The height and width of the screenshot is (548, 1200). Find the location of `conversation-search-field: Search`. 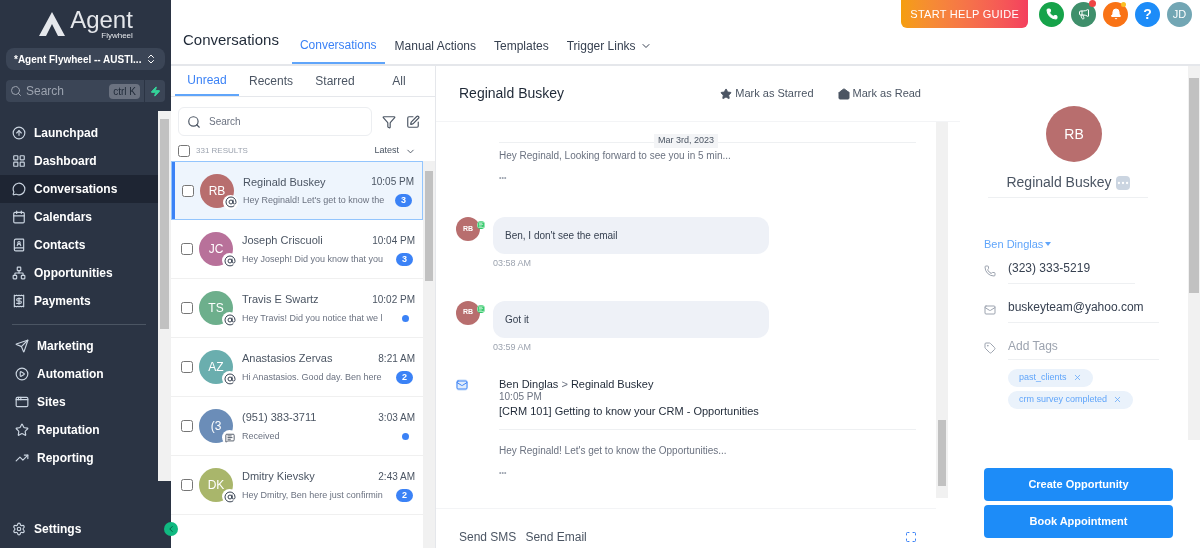

conversation-search-field: Search is located at coordinates (275, 121).